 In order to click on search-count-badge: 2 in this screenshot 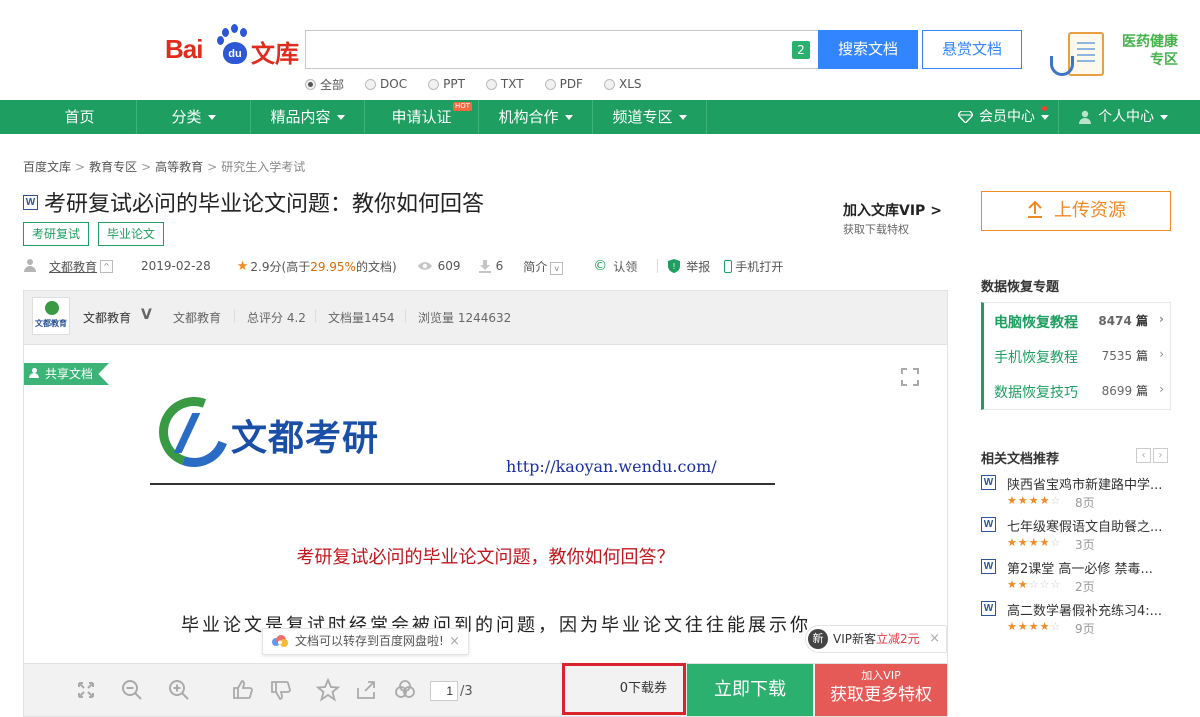, I will do `click(801, 50)`.